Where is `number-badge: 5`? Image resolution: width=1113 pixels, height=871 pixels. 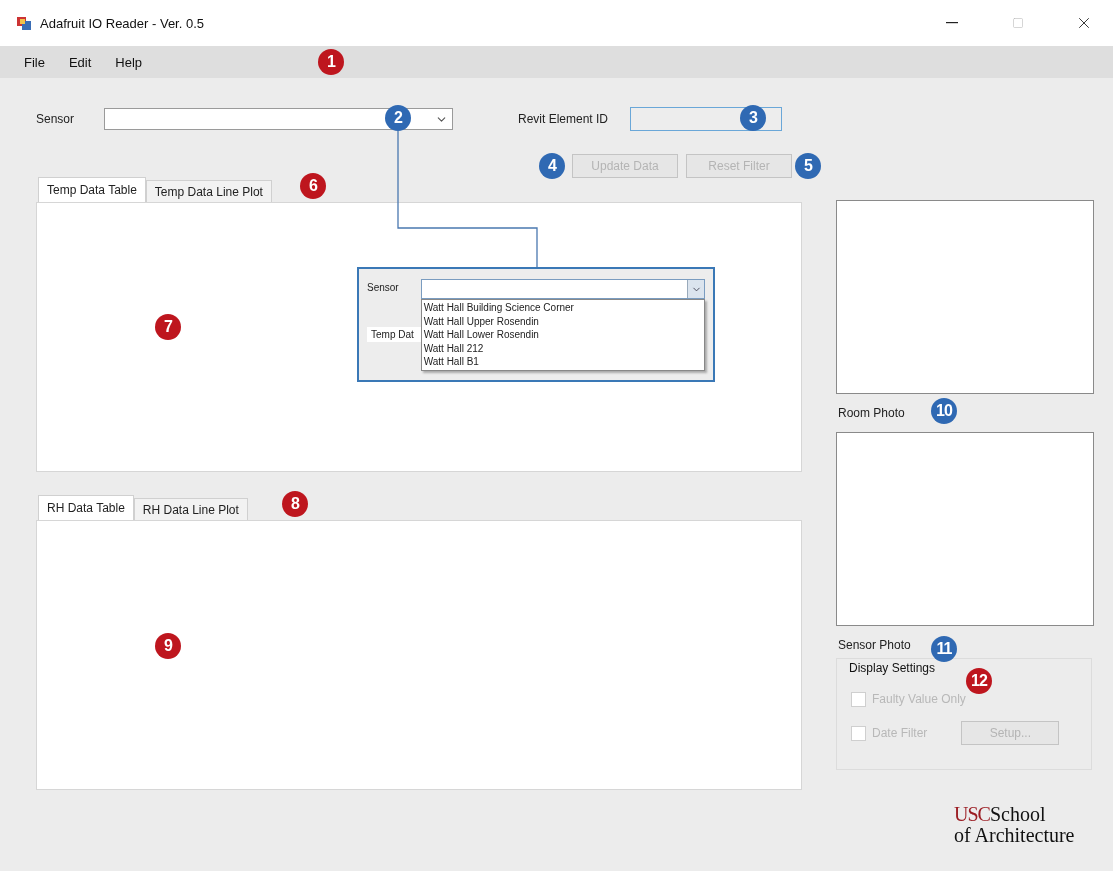
number-badge: 5 is located at coordinates (808, 166).